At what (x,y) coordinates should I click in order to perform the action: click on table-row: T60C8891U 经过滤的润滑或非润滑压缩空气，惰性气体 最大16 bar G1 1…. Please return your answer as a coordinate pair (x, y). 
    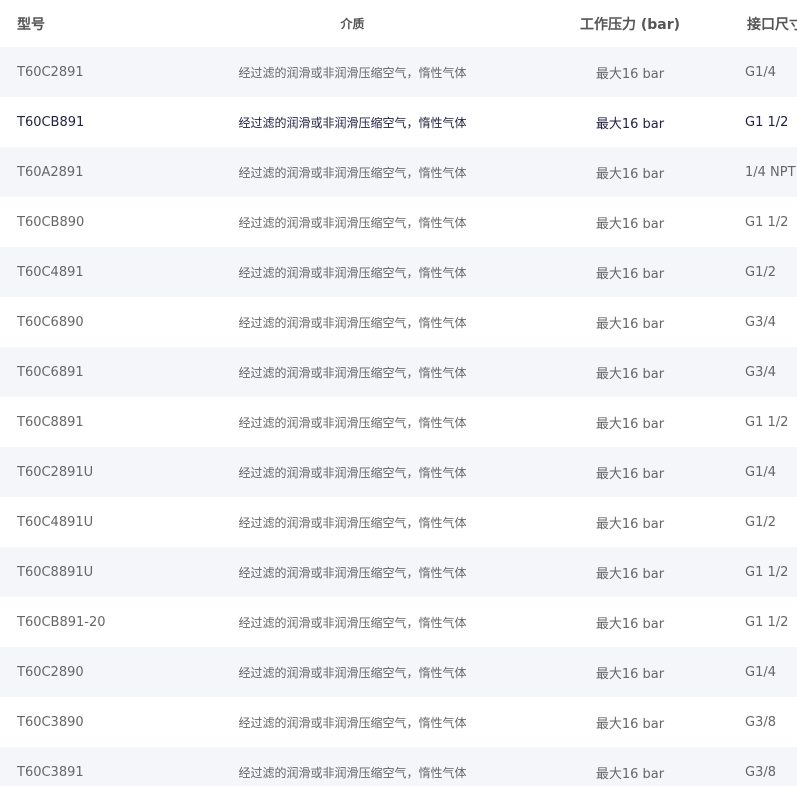
    Looking at the image, I should click on (398, 572).